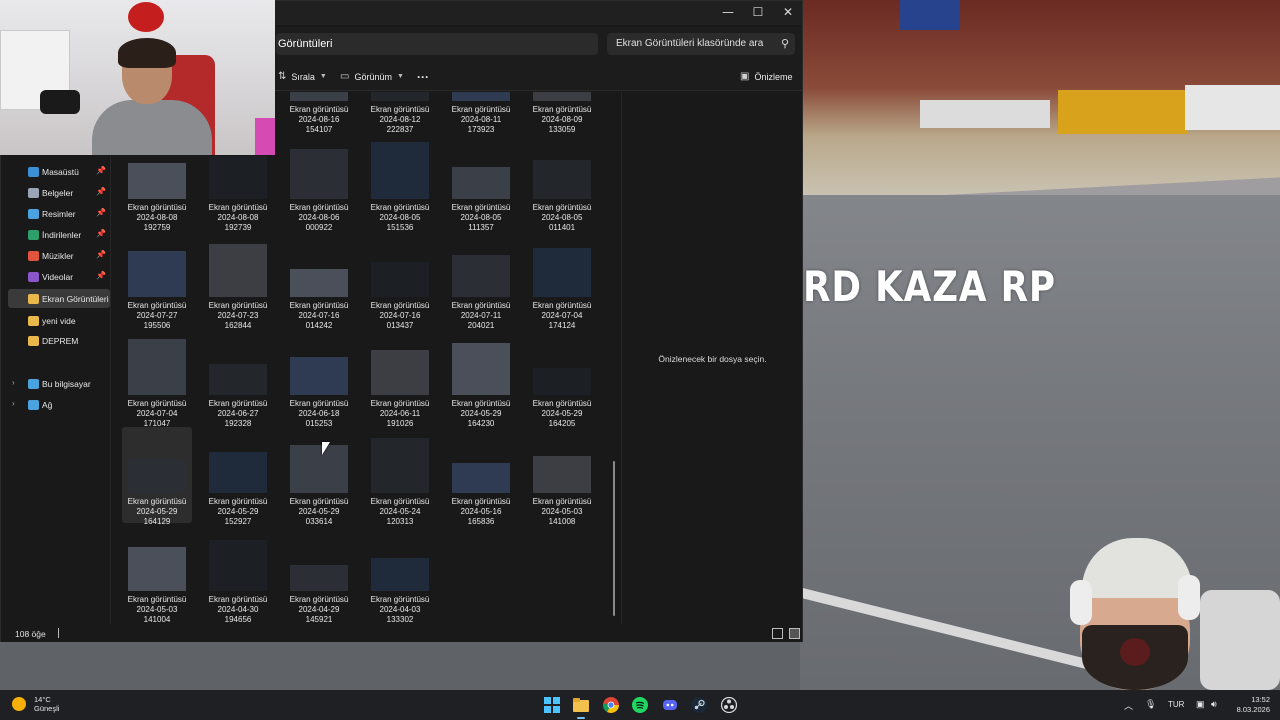 This screenshot has width=1280, height=720. What do you see at coordinates (35, 704) in the screenshot?
I see `weather-widget: 14°C Güneşli` at bounding box center [35, 704].